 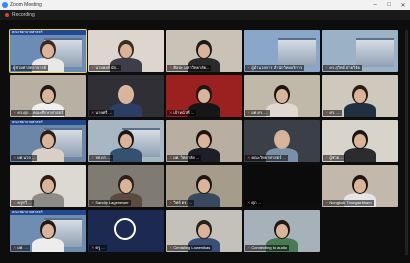 What do you see at coordinates (205, 15) in the screenshot?
I see `recording-bar: Recording` at bounding box center [205, 15].